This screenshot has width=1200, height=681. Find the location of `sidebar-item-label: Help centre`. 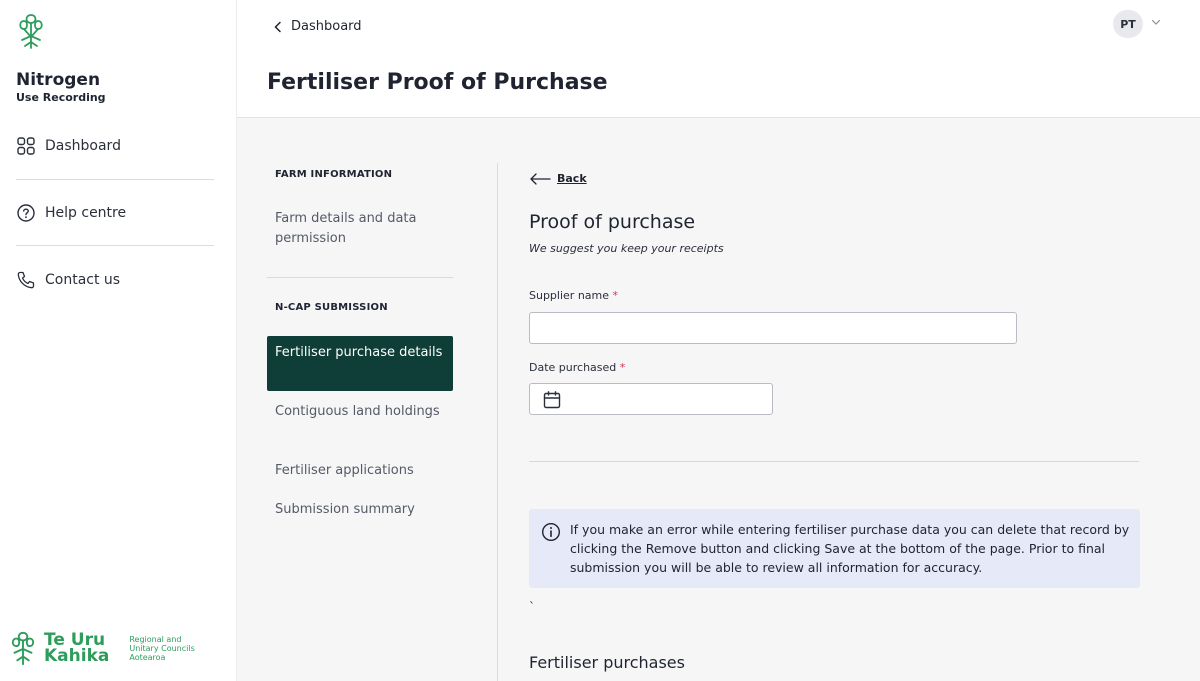

sidebar-item-label: Help centre is located at coordinates (86, 213).